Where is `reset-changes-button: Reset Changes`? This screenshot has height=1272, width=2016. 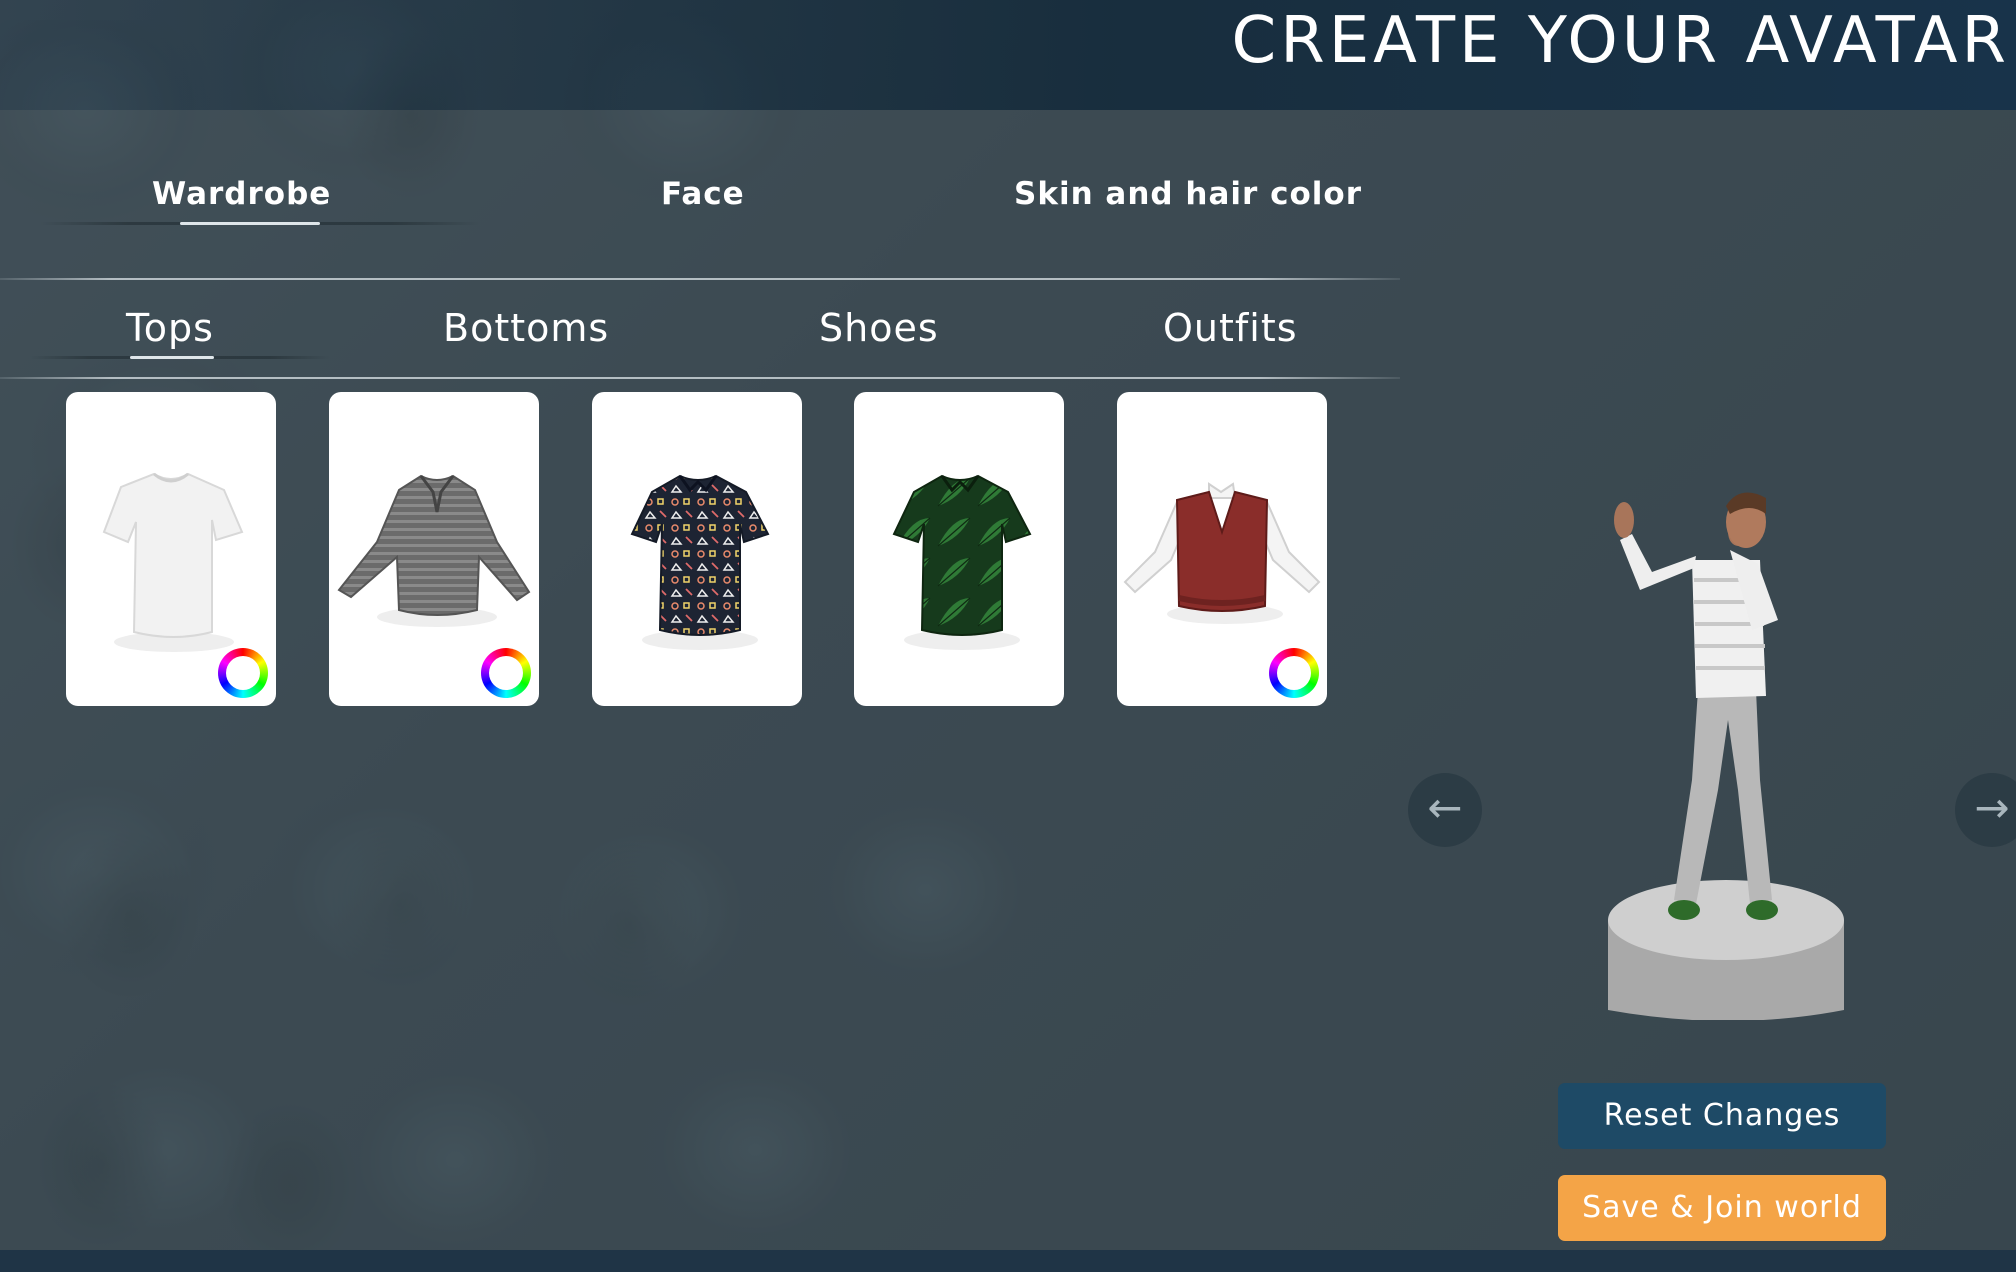
reset-changes-button: Reset Changes is located at coordinates (1722, 1116).